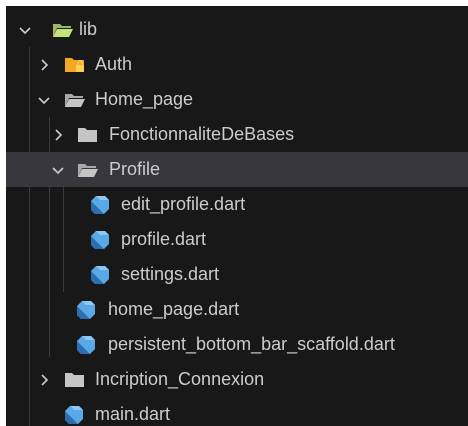 The image size is (468, 426). Describe the element at coordinates (133, 414) in the screenshot. I see `tree-item-label: main.dart` at that location.